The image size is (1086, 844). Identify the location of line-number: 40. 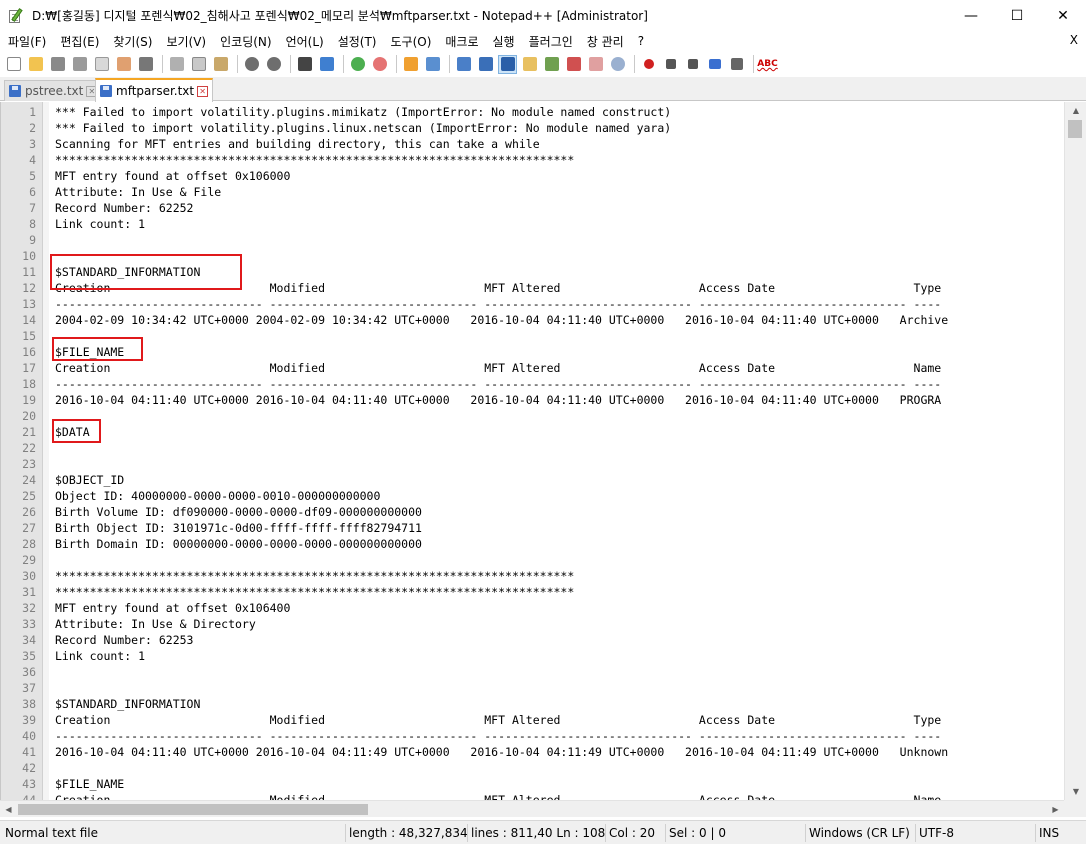
(29, 736).